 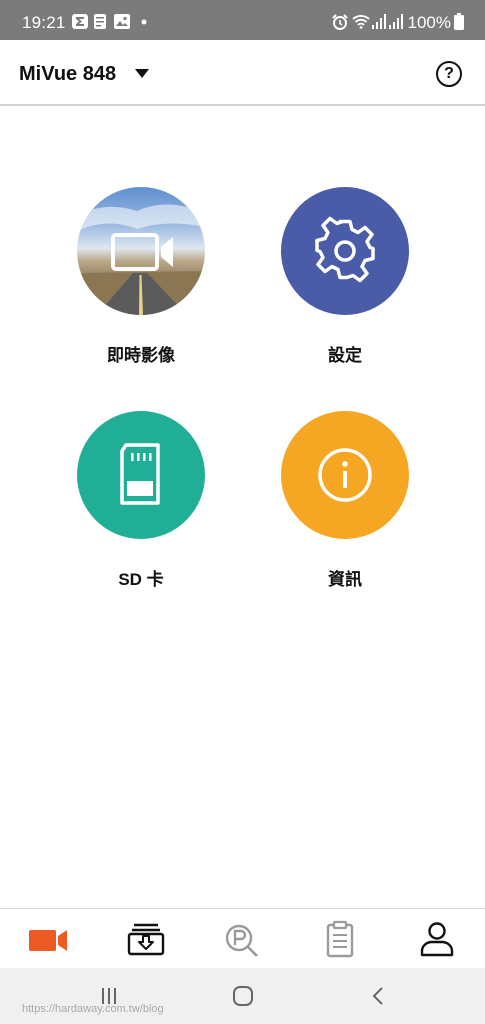 I want to click on notification-icon, so click(x=100, y=21).